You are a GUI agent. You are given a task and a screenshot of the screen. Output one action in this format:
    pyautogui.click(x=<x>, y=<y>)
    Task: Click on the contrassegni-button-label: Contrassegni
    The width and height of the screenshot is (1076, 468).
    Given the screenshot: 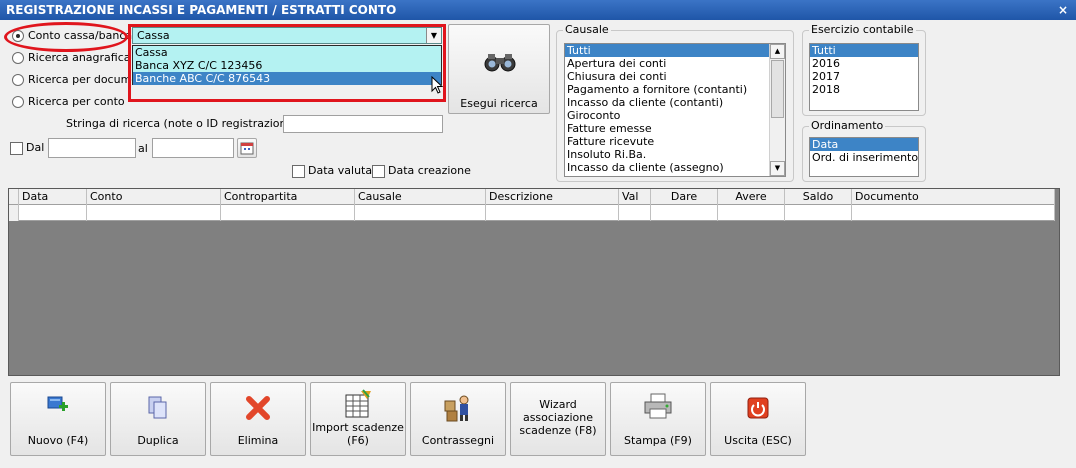 What is the action you would take?
    pyautogui.click(x=458, y=440)
    